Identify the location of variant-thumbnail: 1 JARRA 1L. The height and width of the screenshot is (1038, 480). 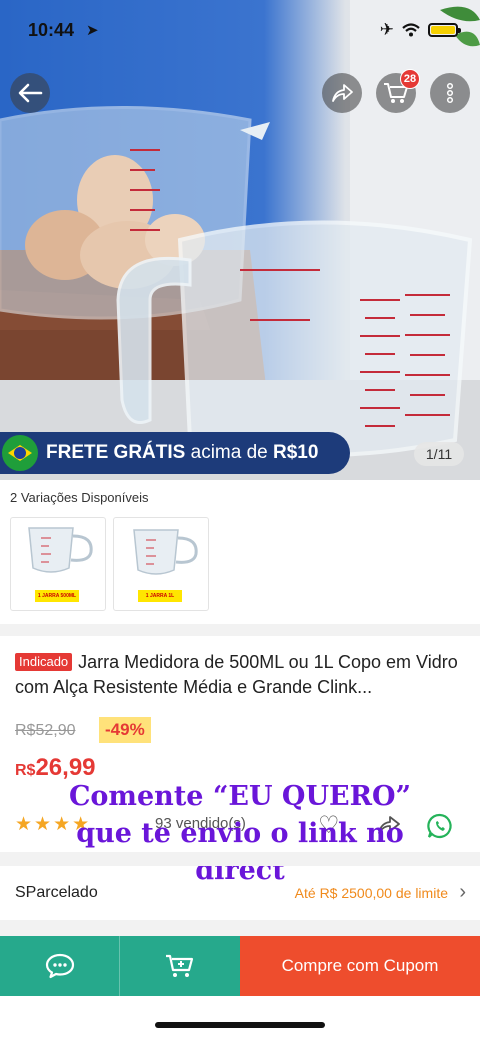
(161, 564).